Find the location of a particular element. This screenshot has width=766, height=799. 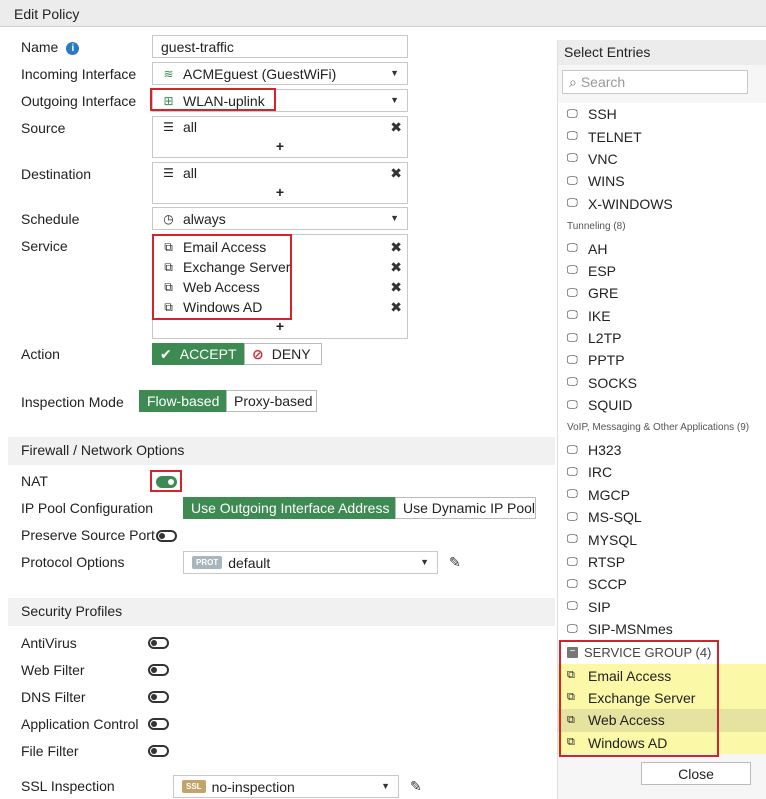

list-item: 🖵 PPTP is located at coordinates (662, 360).